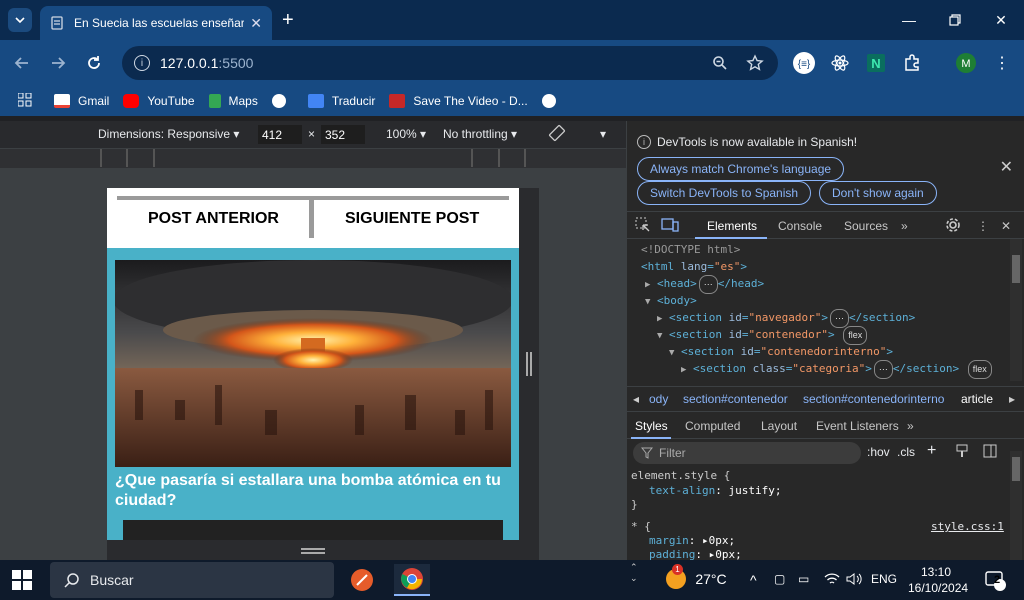 The width and height of the screenshot is (1024, 600). Describe the element at coordinates (692, 541) in the screenshot. I see `style-prop-margin: margin: ▸0px;` at that location.